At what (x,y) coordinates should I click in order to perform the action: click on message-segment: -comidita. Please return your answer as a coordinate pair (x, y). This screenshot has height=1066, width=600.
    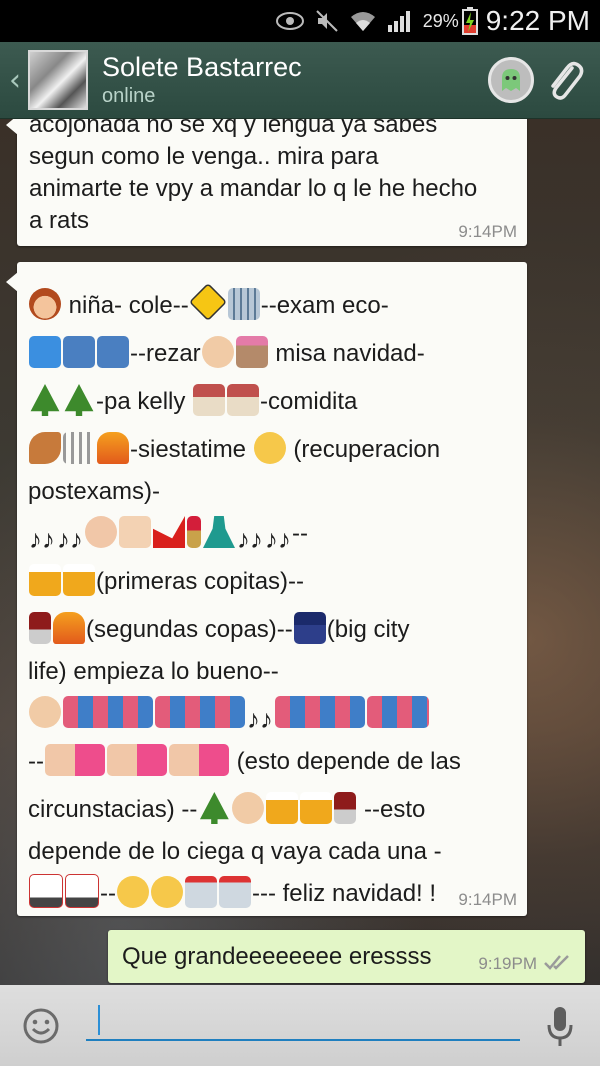
    Looking at the image, I should click on (309, 401).